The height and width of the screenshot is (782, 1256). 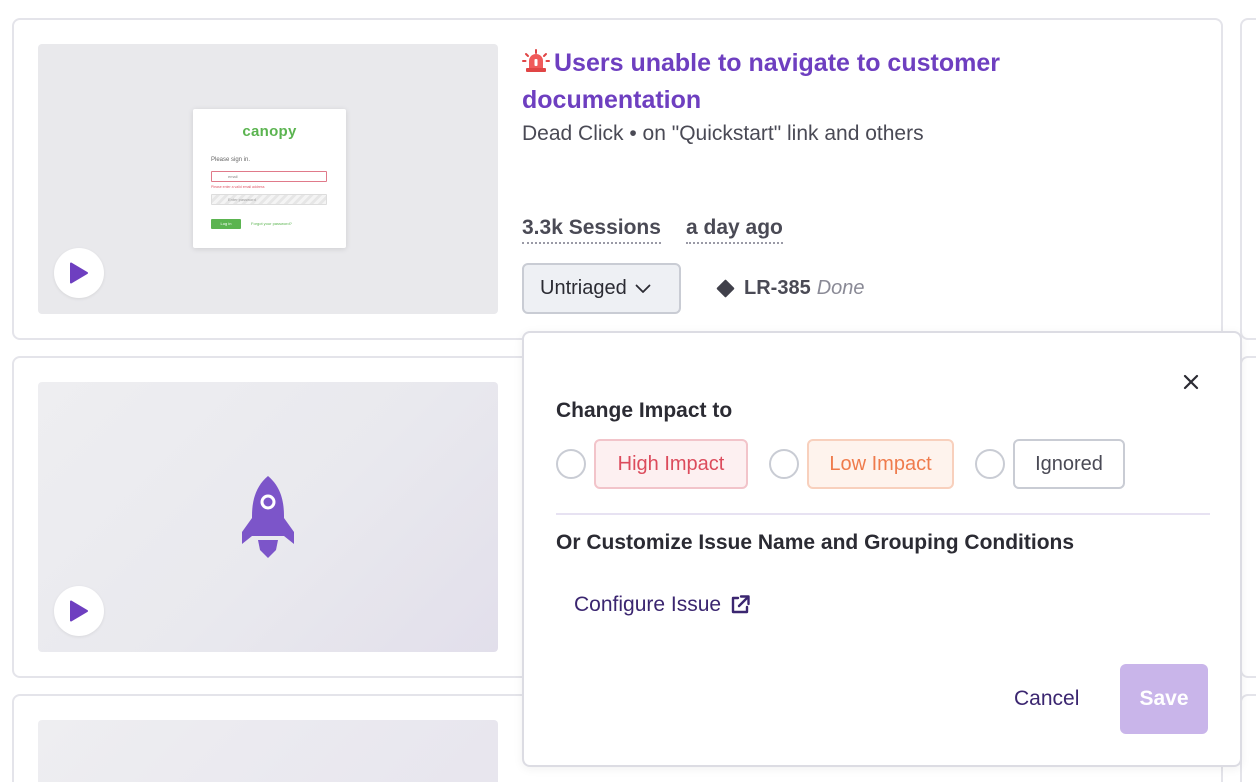 What do you see at coordinates (643, 288) in the screenshot?
I see `chevron-down-icon` at bounding box center [643, 288].